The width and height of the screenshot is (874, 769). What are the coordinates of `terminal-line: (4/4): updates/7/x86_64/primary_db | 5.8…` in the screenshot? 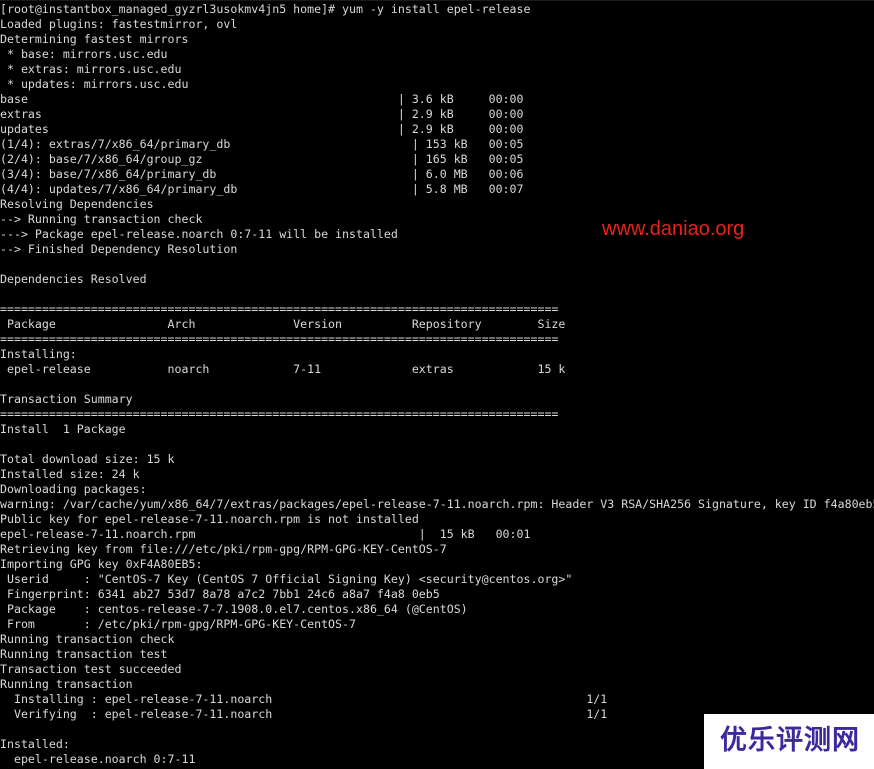 It's located at (262, 189).